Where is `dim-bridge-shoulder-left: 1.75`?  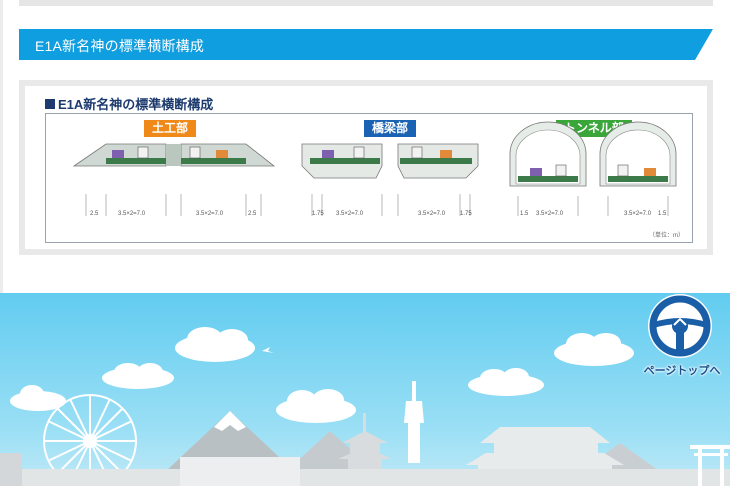
dim-bridge-shoulder-left: 1.75 is located at coordinates (318, 214).